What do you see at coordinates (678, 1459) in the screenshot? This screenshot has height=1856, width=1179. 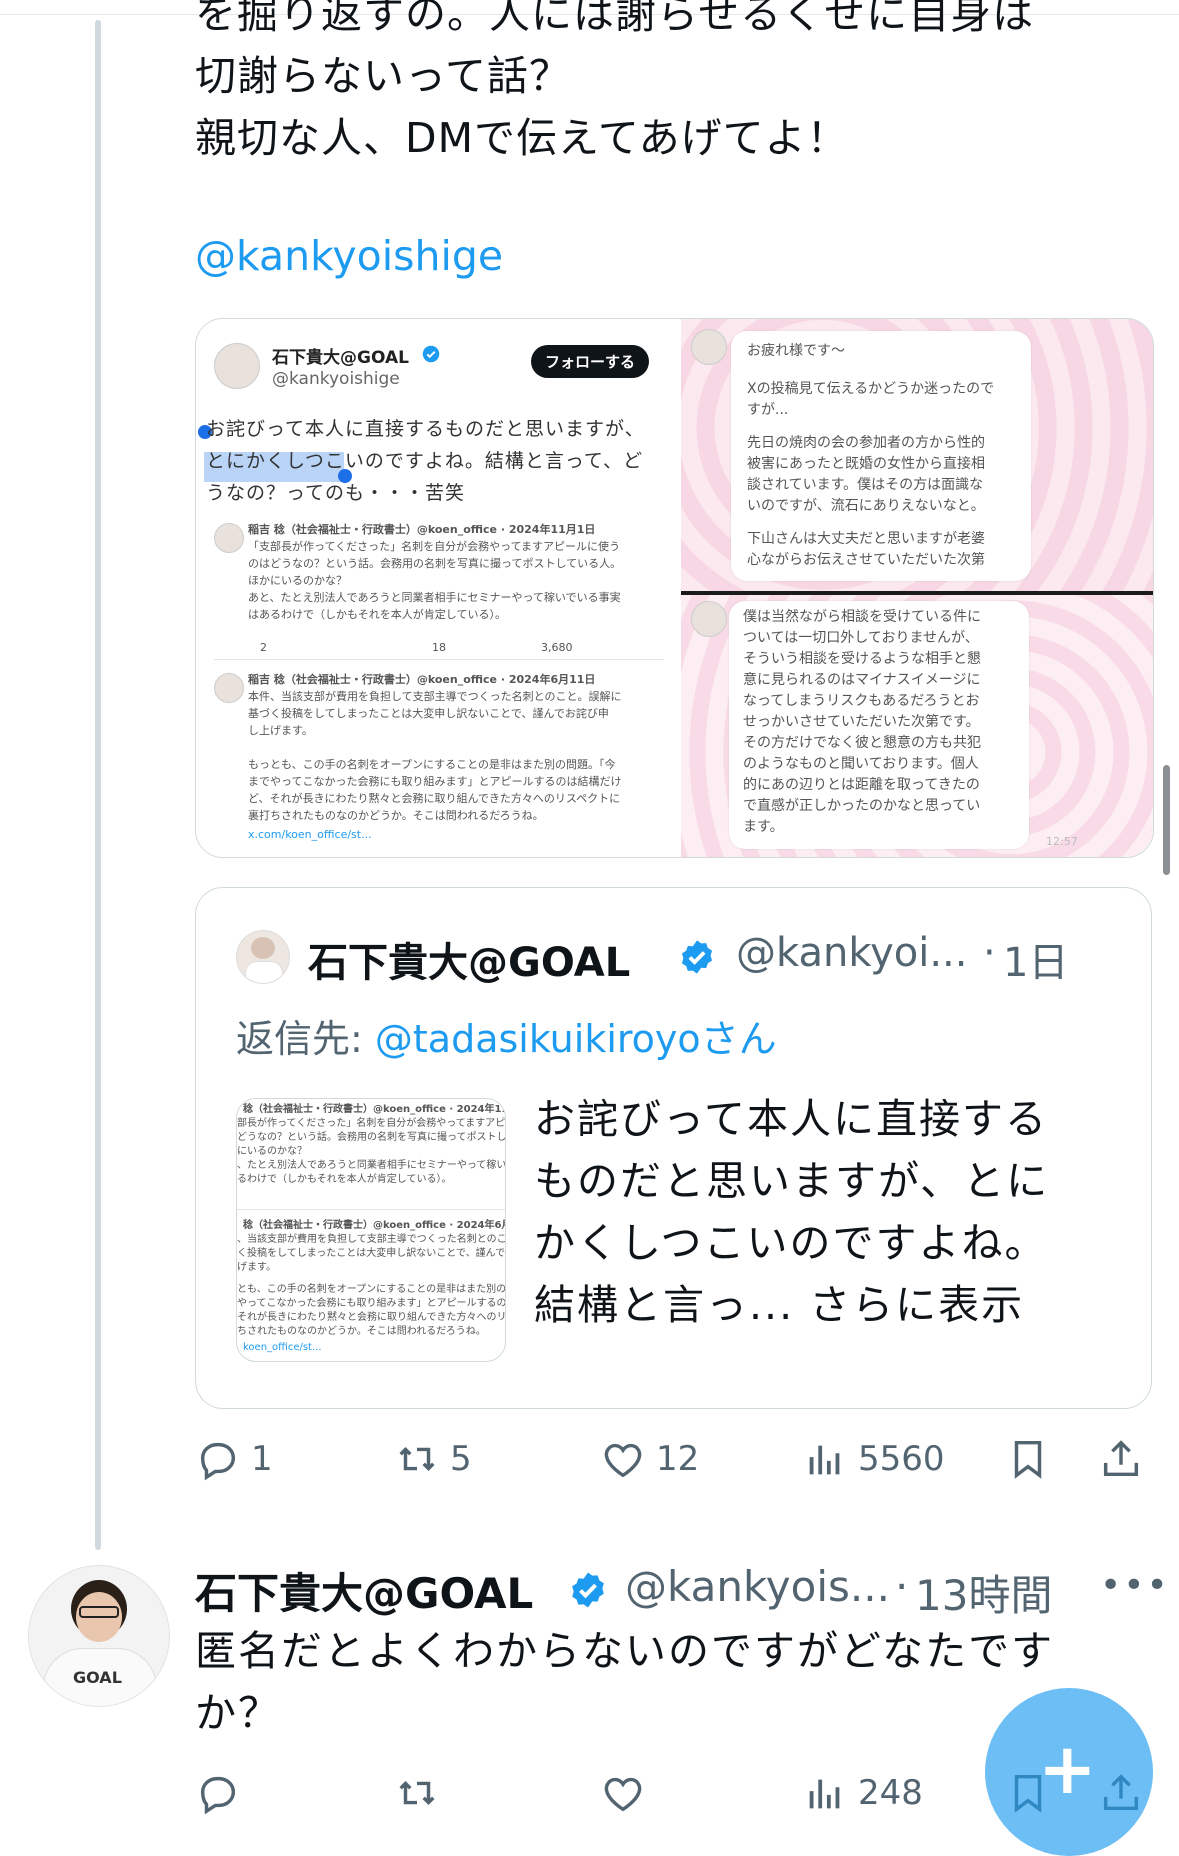 I see `like-count: 12` at bounding box center [678, 1459].